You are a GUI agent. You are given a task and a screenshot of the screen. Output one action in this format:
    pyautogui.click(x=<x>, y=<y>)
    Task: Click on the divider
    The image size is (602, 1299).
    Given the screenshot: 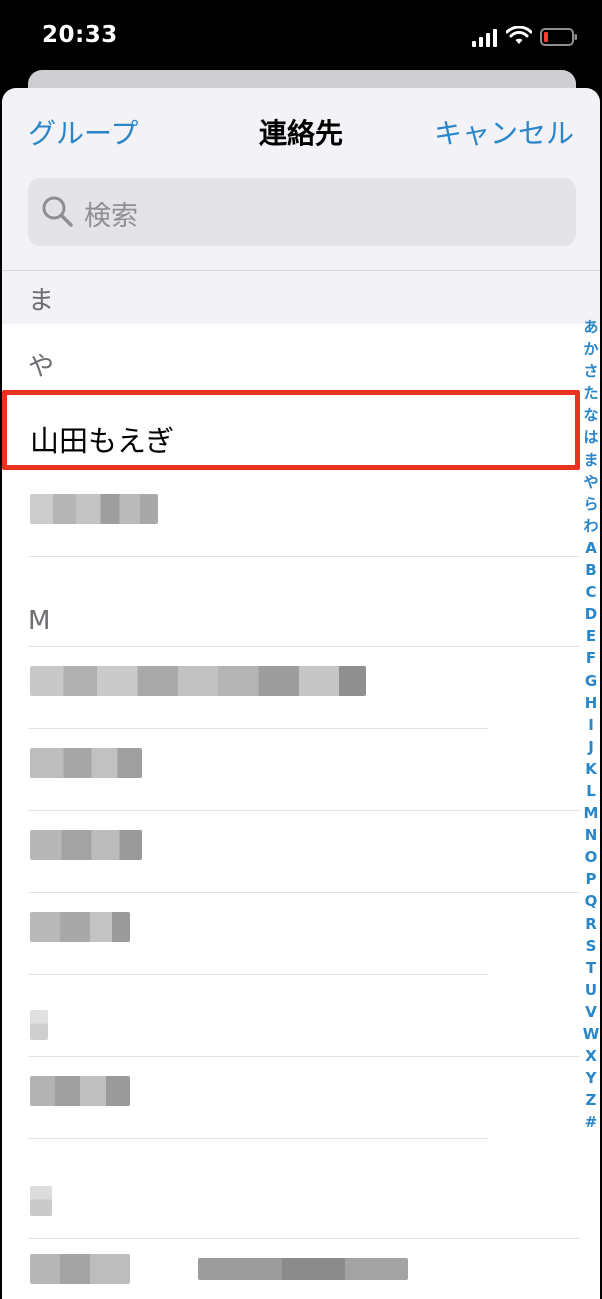 What is the action you would take?
    pyautogui.click(x=301, y=270)
    